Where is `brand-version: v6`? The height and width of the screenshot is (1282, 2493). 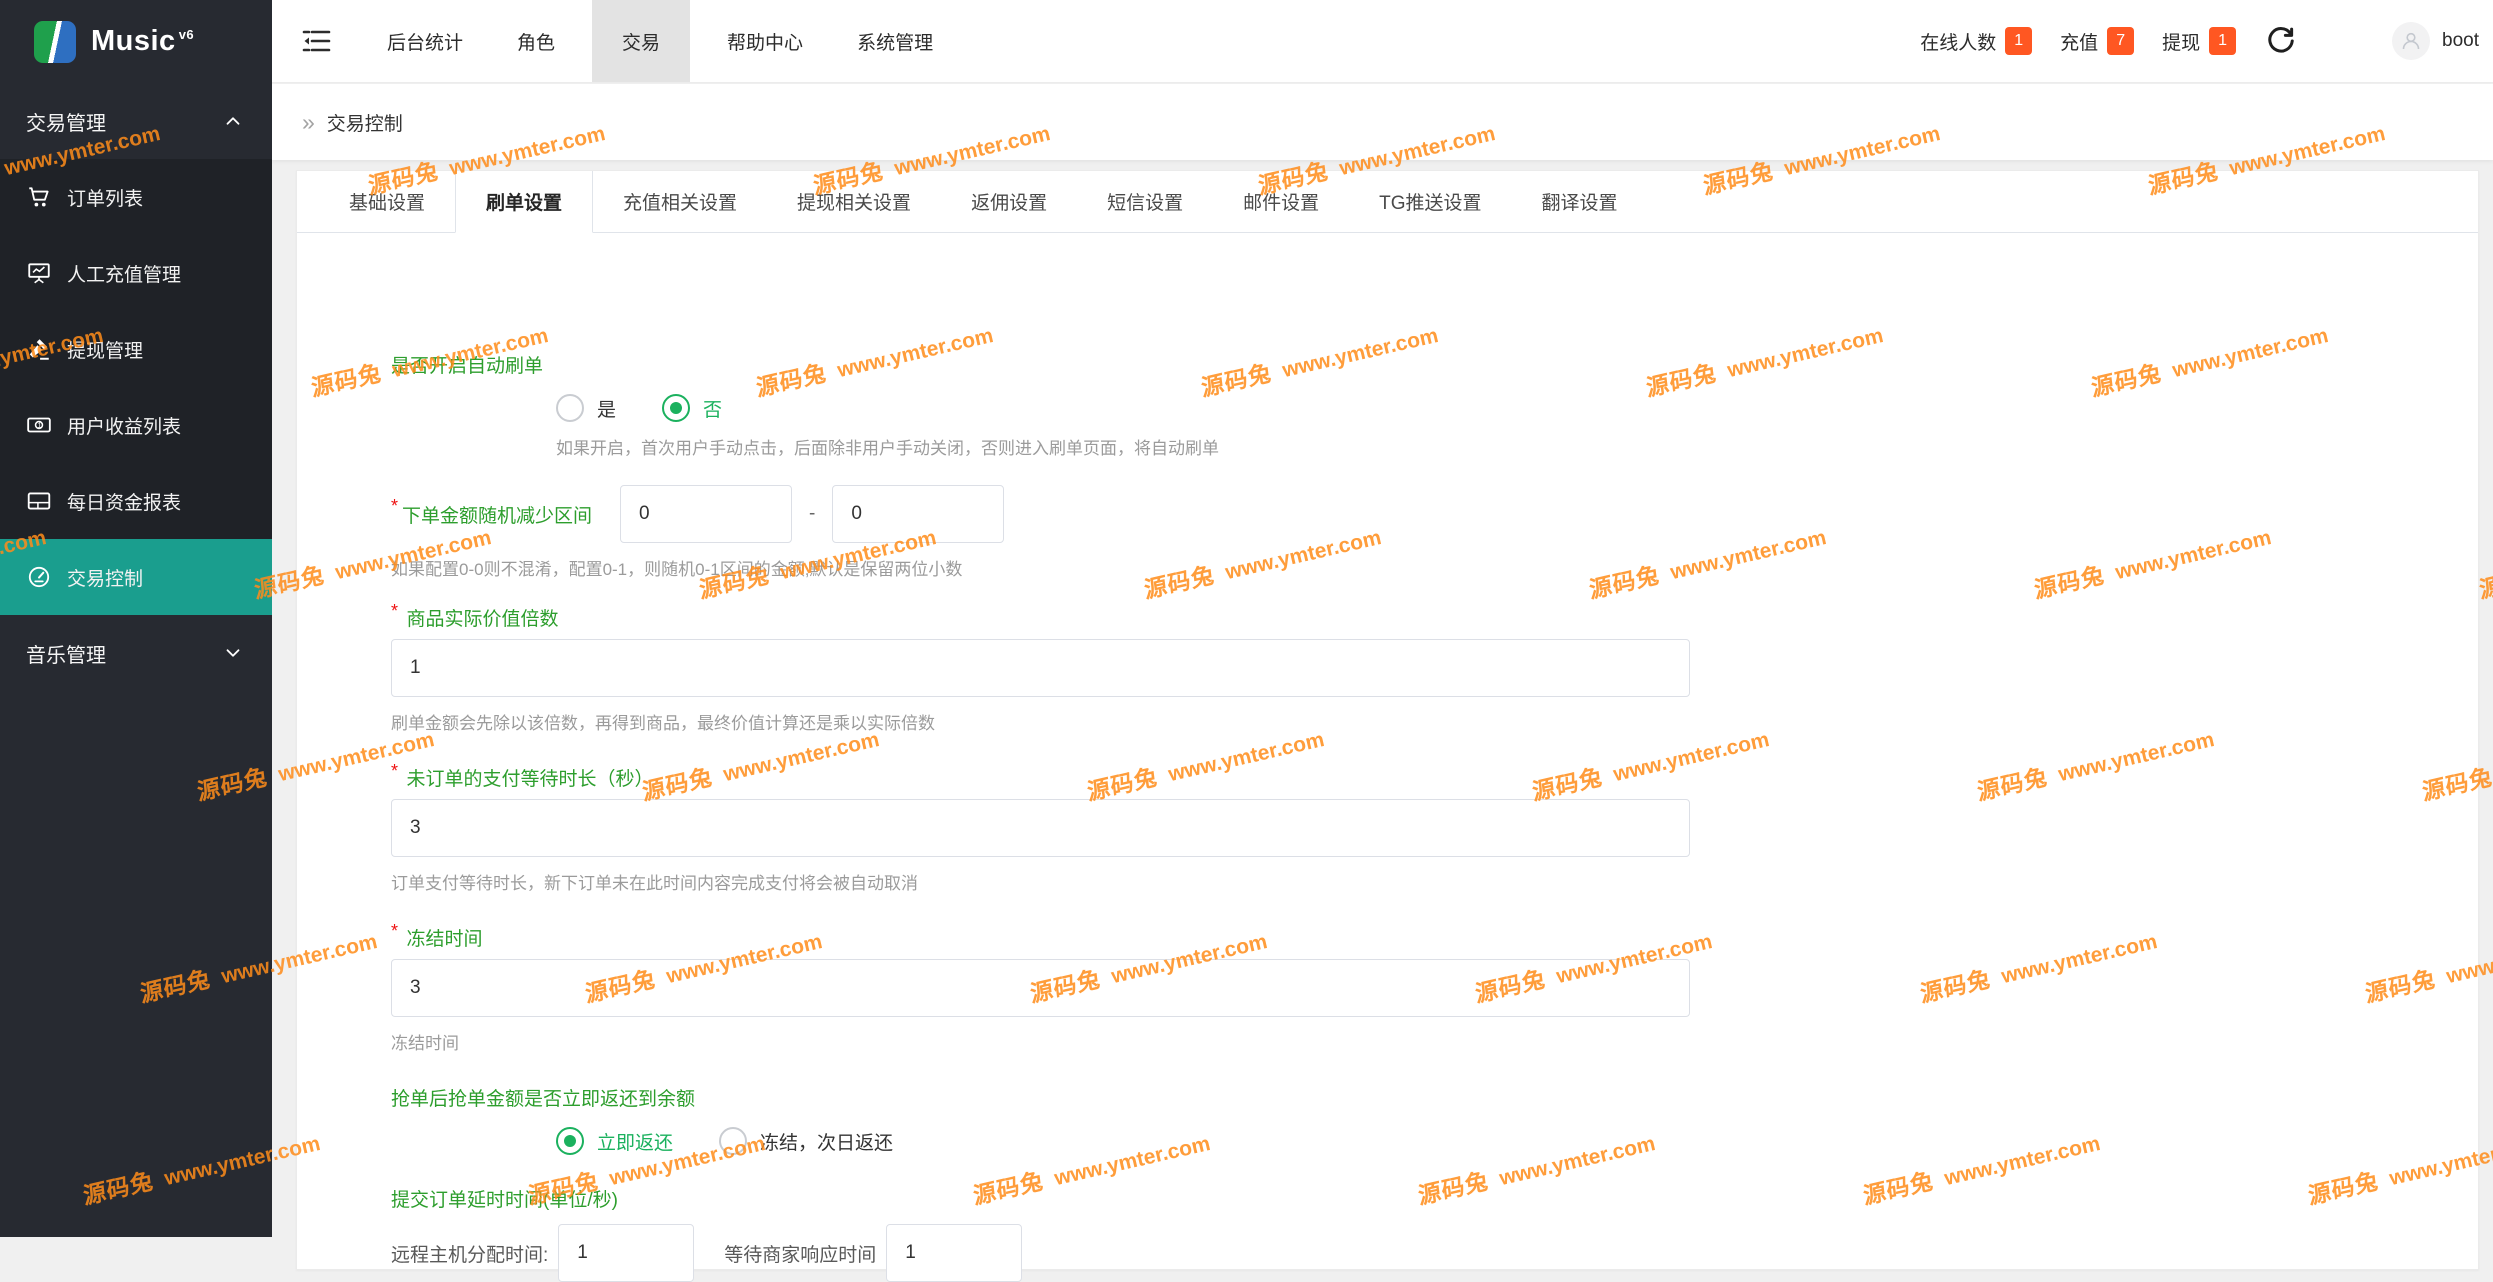 brand-version: v6 is located at coordinates (186, 35).